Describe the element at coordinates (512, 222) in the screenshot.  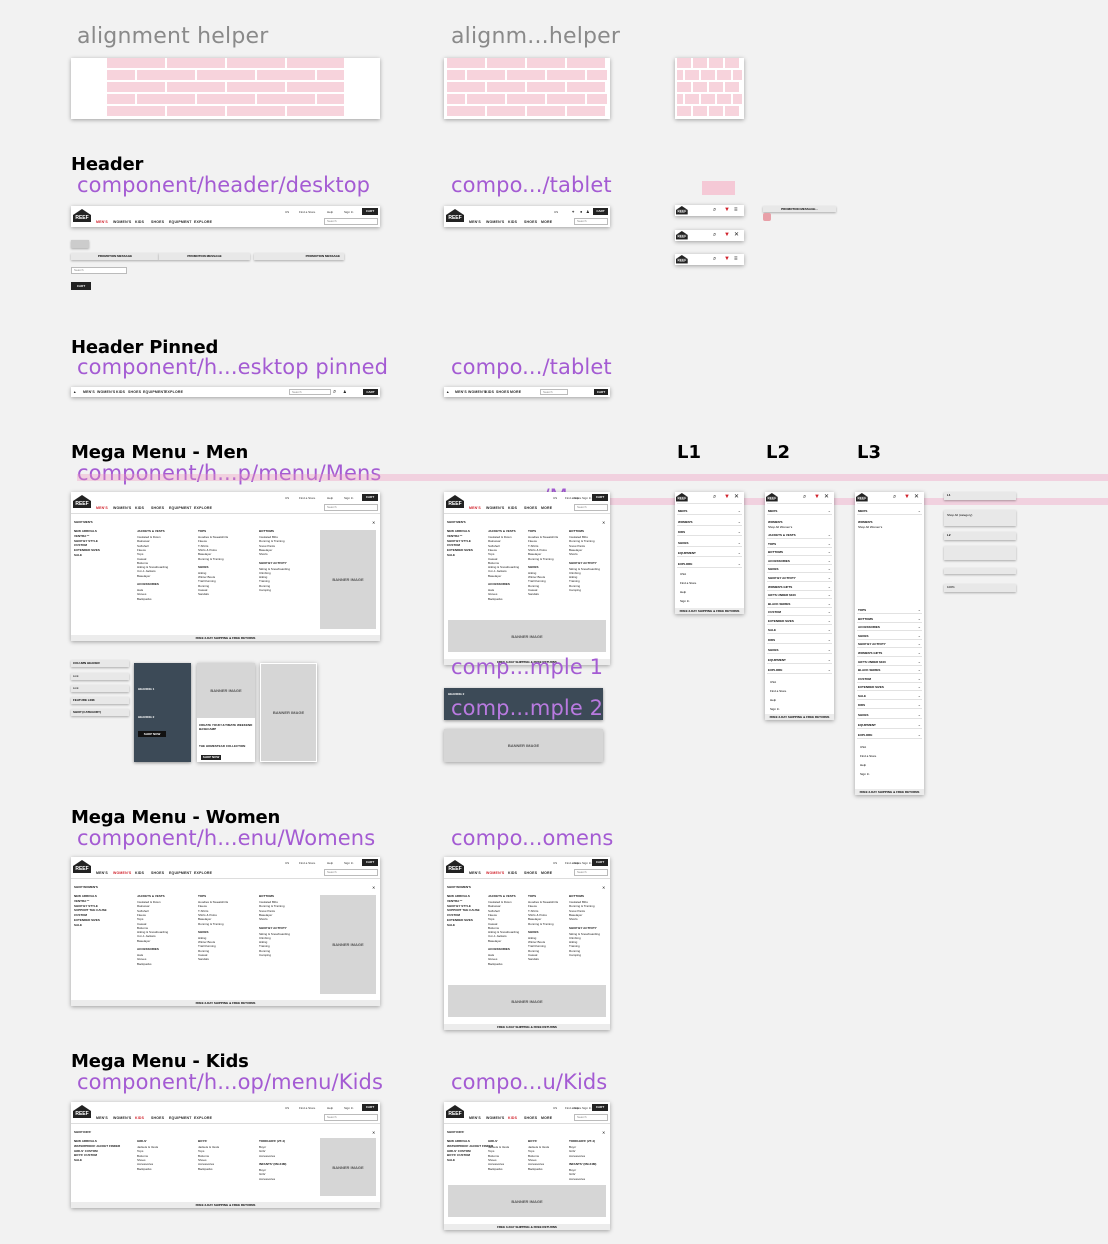
I see `tablet-nav-kids: KIDS` at that location.